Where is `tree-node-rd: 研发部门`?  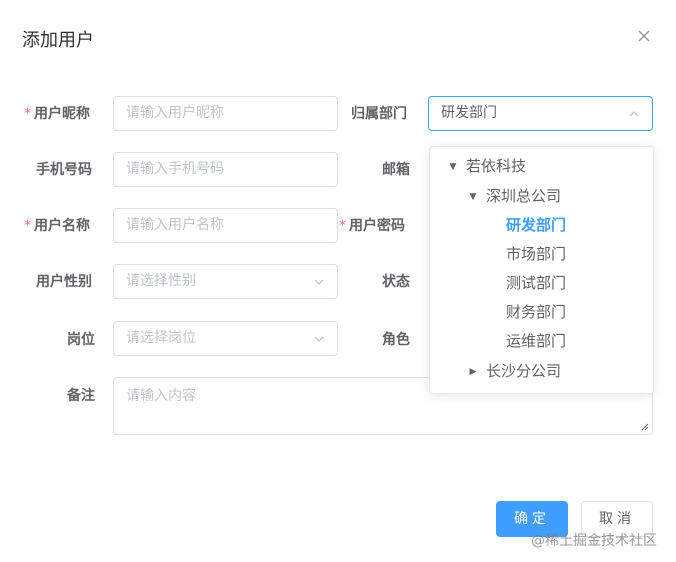
tree-node-rd: 研发部门 is located at coordinates (536, 225).